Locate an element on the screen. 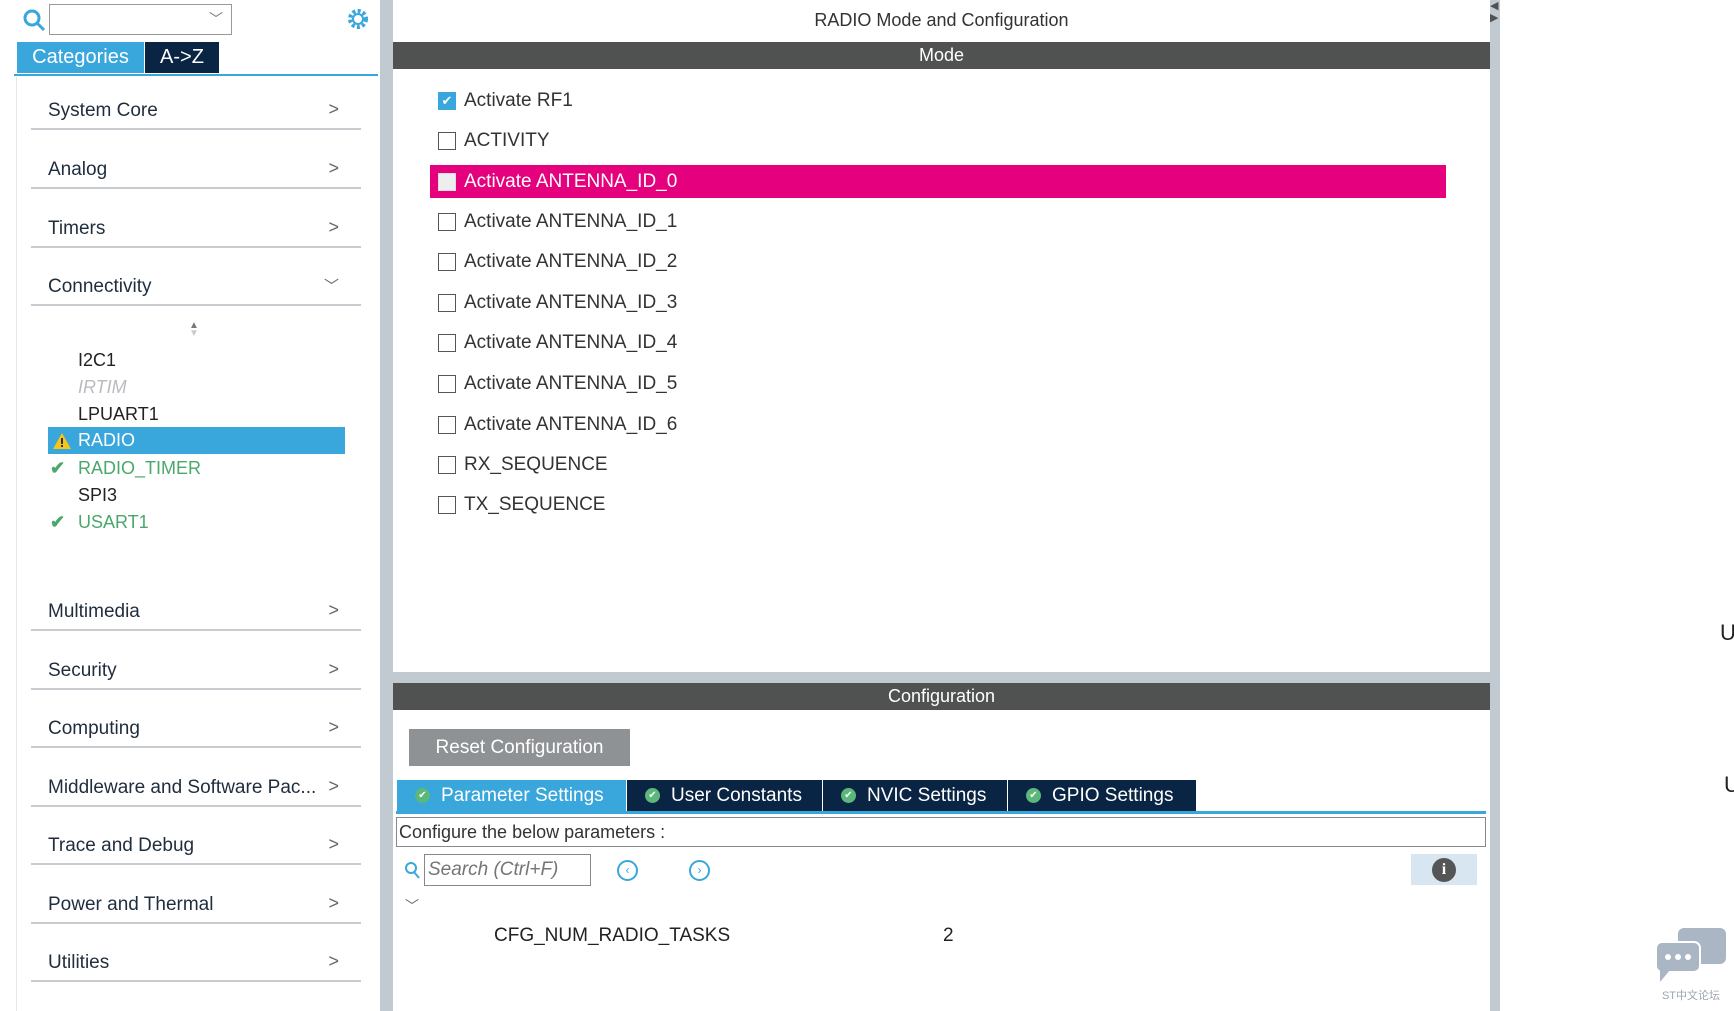 The image size is (1734, 1011). tab-nvic-settings: ✔ NVIC Settings is located at coordinates (915, 795).